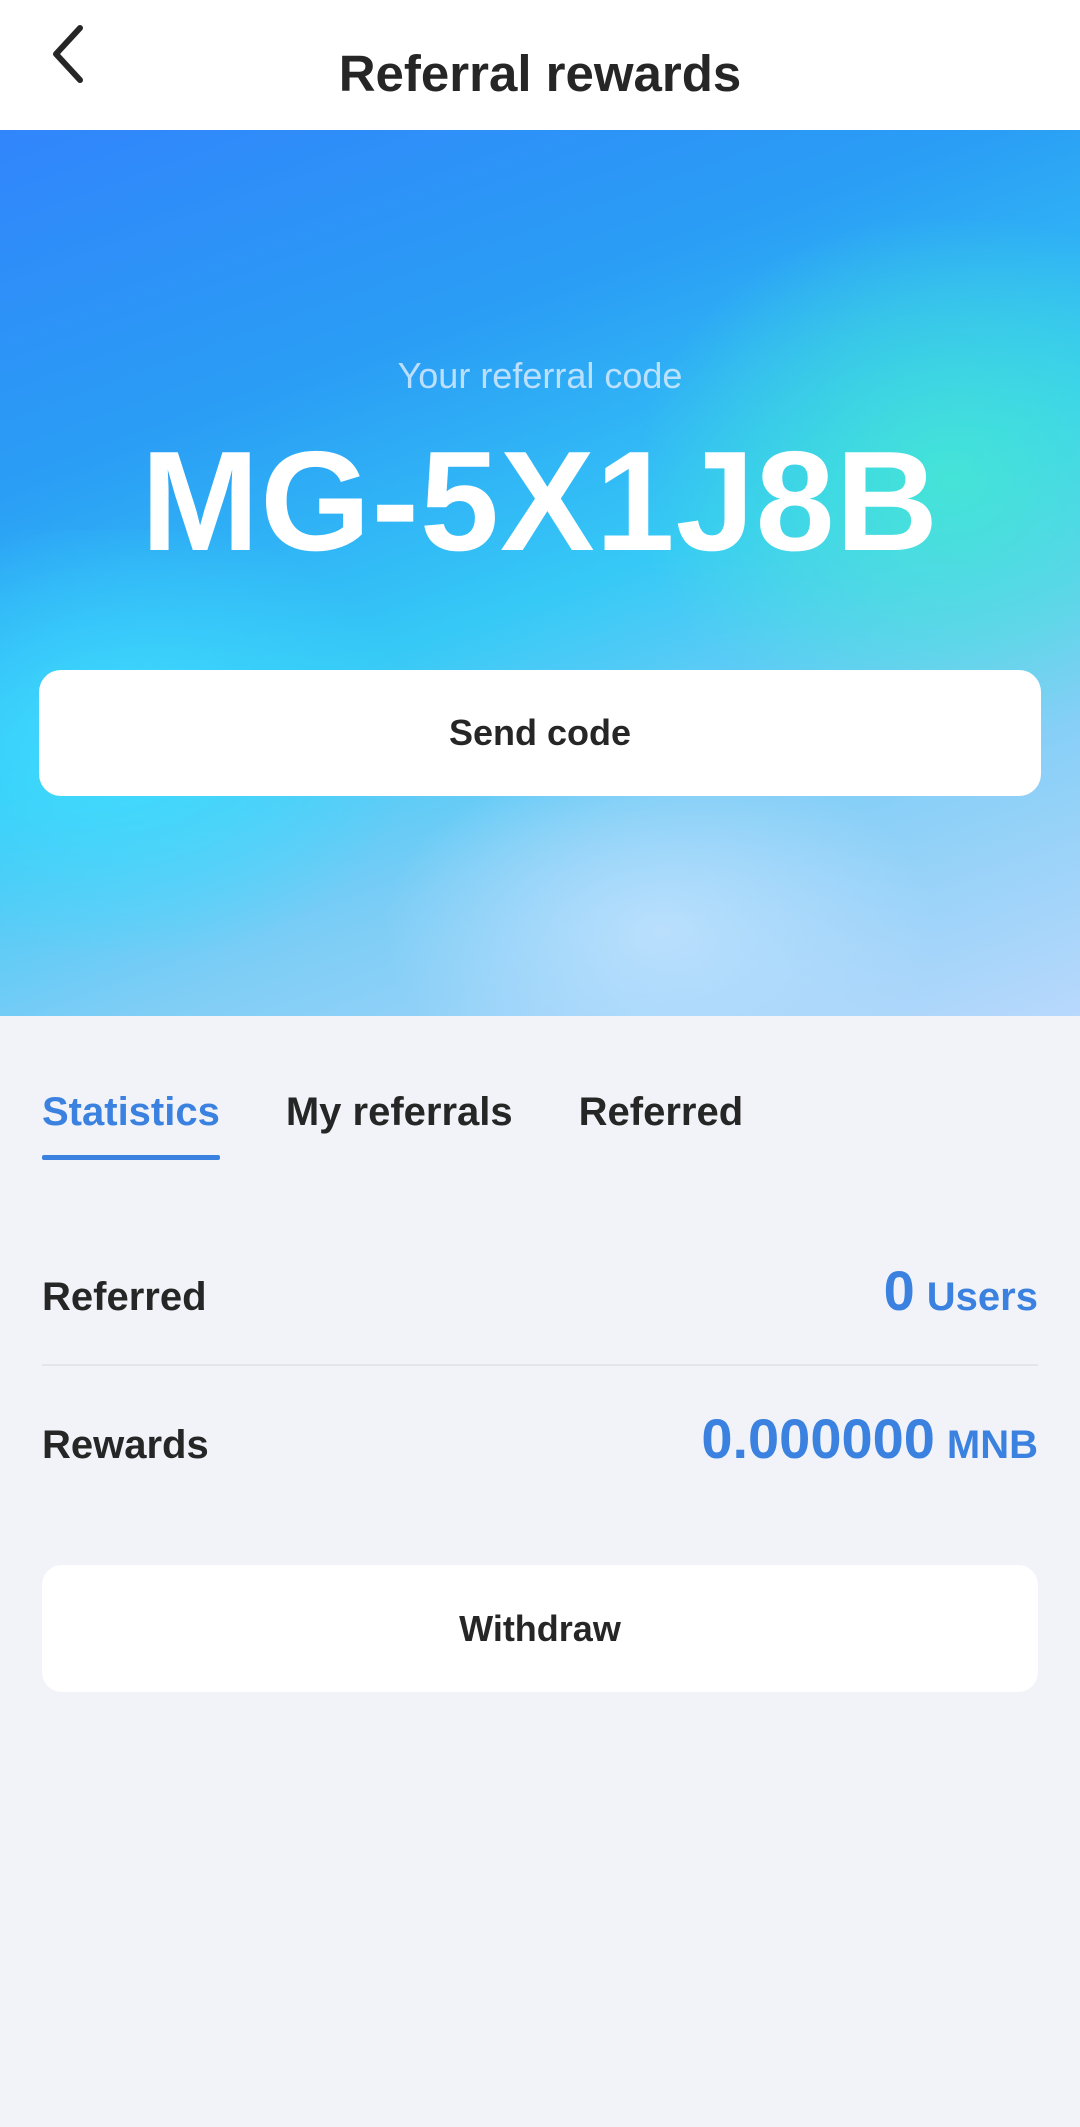 The width and height of the screenshot is (1080, 2127). What do you see at coordinates (131, 1125) in the screenshot?
I see `tab-statistics: Statistics` at bounding box center [131, 1125].